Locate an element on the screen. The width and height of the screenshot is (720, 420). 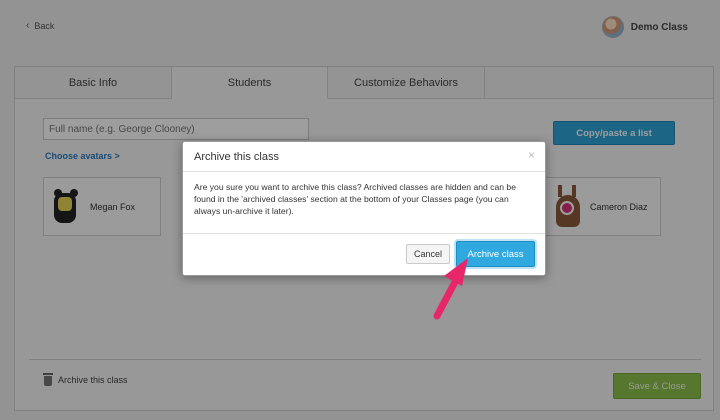
dialog-header: Archive this class × is located at coordinates (364, 157).